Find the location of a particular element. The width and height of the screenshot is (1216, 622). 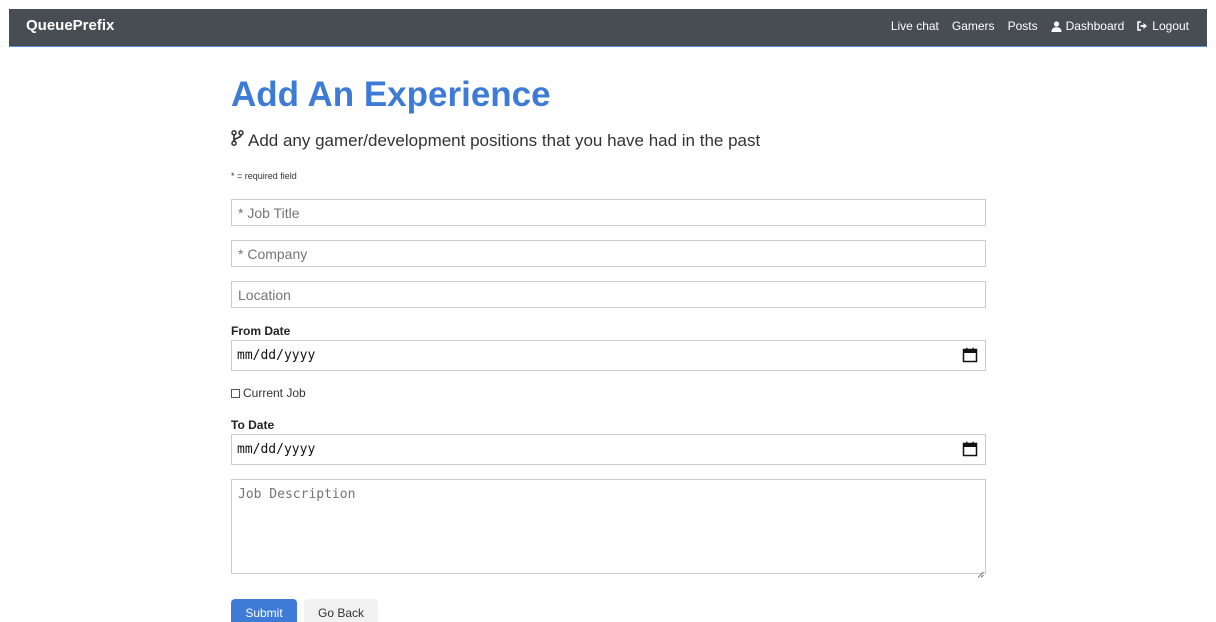

to-date-value: mm/dd/yyyy is located at coordinates (276, 449).